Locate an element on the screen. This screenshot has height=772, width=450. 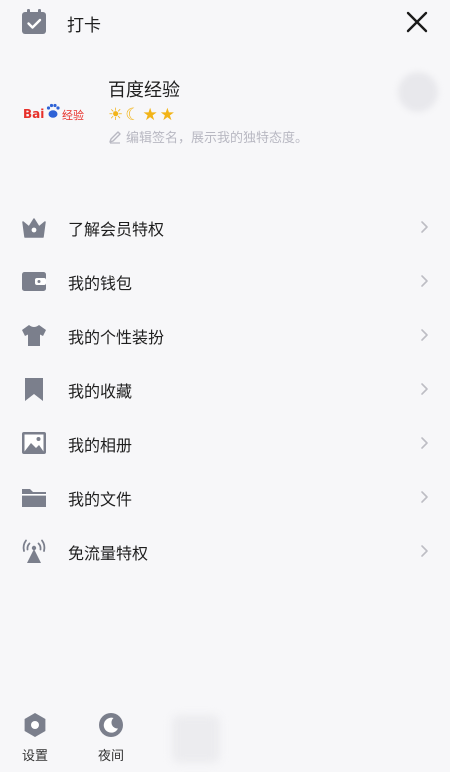
moon-badge-icon: ☾ is located at coordinates (133, 115).